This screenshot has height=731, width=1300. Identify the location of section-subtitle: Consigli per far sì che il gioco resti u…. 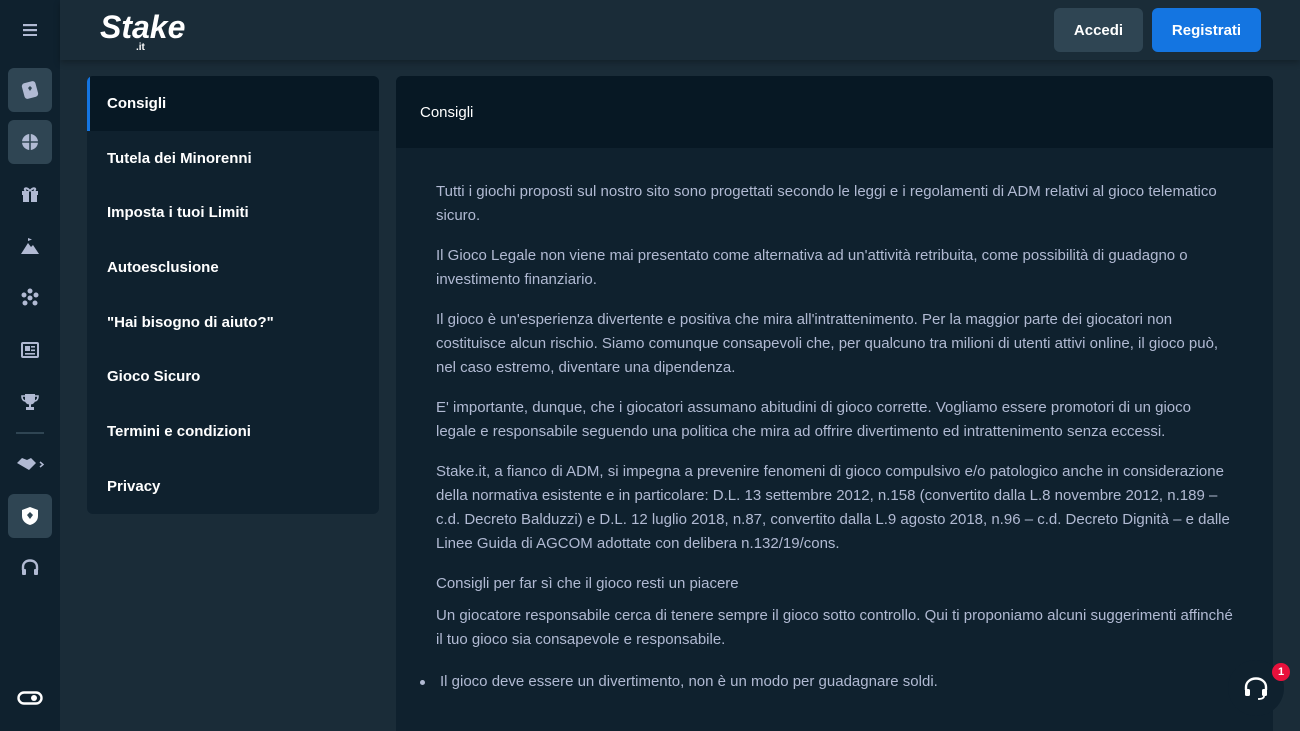
(587, 583).